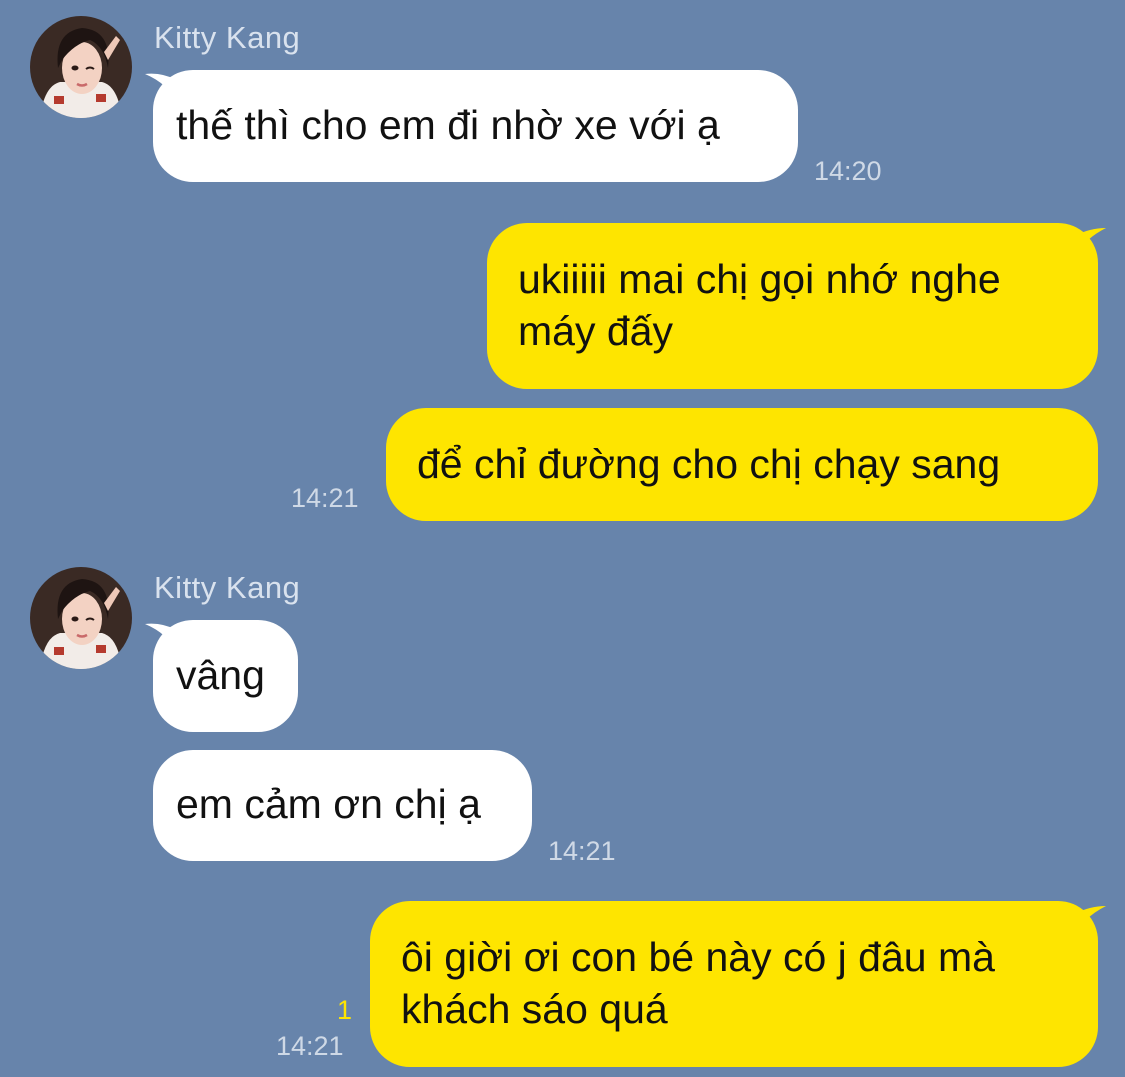  What do you see at coordinates (345, 1010) in the screenshot?
I see `unread-count: 1` at bounding box center [345, 1010].